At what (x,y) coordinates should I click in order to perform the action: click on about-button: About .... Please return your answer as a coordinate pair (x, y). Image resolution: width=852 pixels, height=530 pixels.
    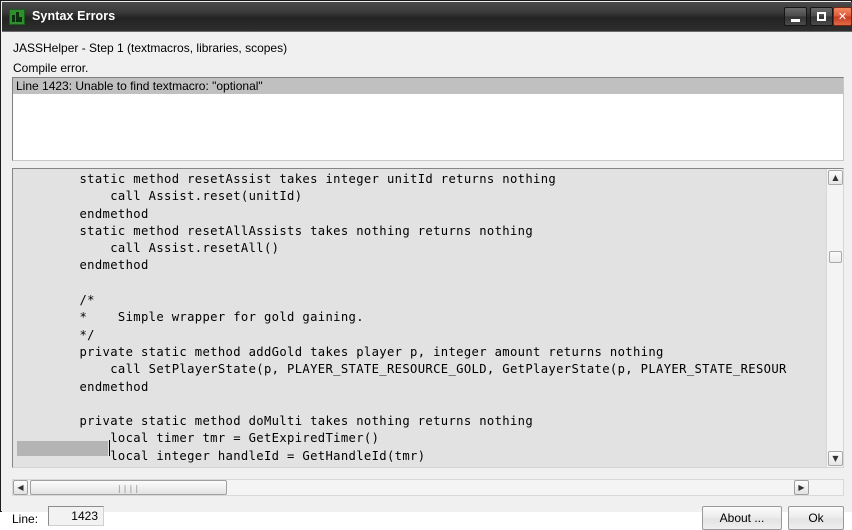
    Looking at the image, I should click on (742, 518).